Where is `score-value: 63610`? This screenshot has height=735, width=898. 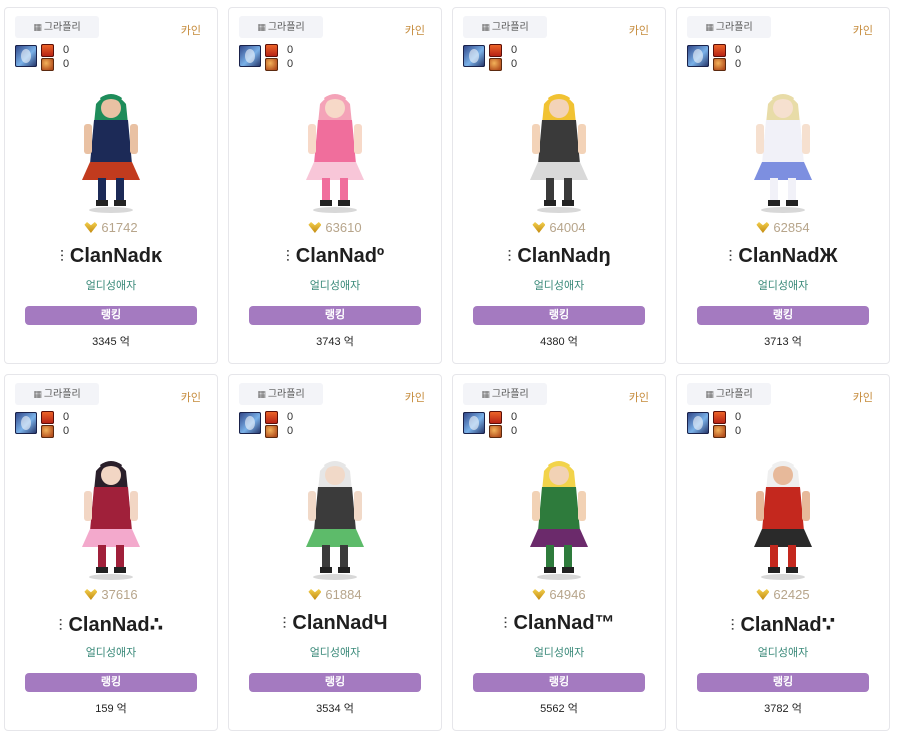 score-value: 63610 is located at coordinates (343, 227).